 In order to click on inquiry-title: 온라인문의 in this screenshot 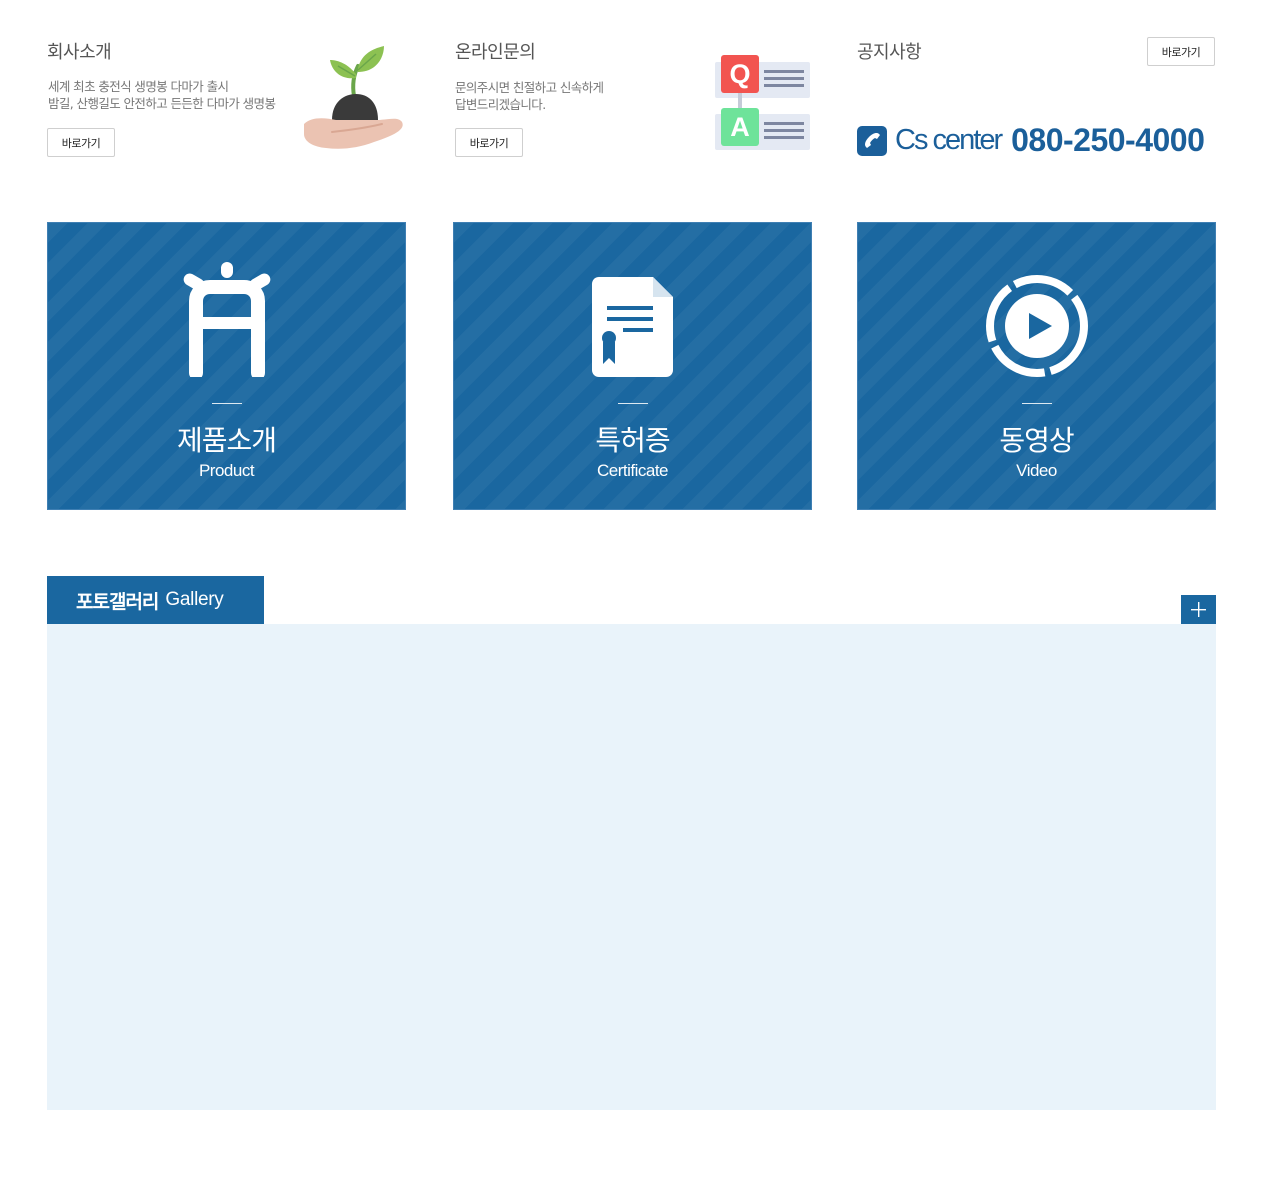, I will do `click(495, 52)`.